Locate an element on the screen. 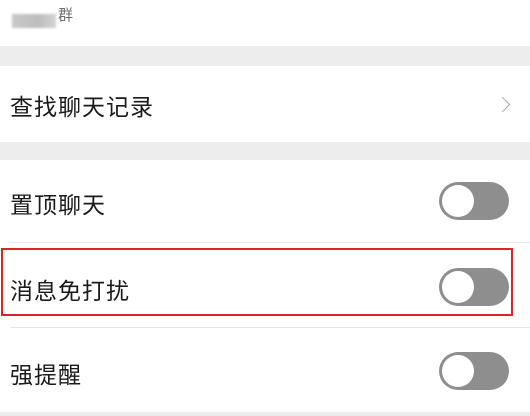  search-chat-history-label: 查找聊天记录 is located at coordinates (82, 108).